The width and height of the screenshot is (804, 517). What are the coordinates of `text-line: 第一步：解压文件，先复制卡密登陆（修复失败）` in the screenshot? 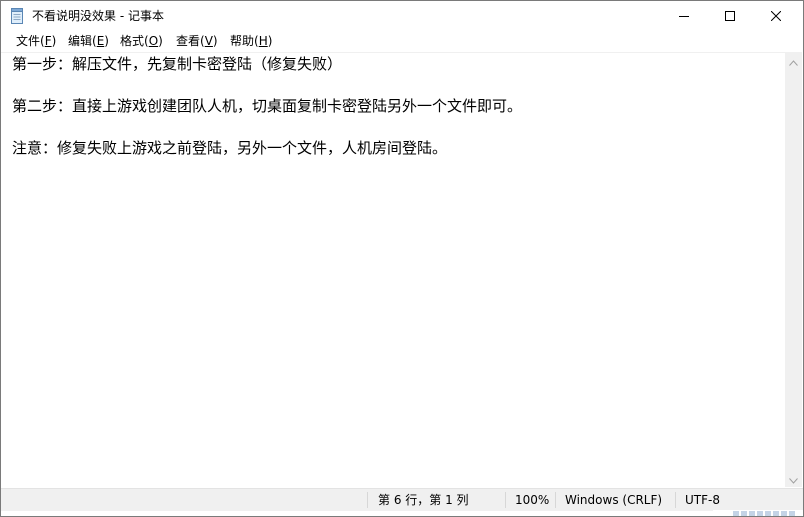 It's located at (177, 64).